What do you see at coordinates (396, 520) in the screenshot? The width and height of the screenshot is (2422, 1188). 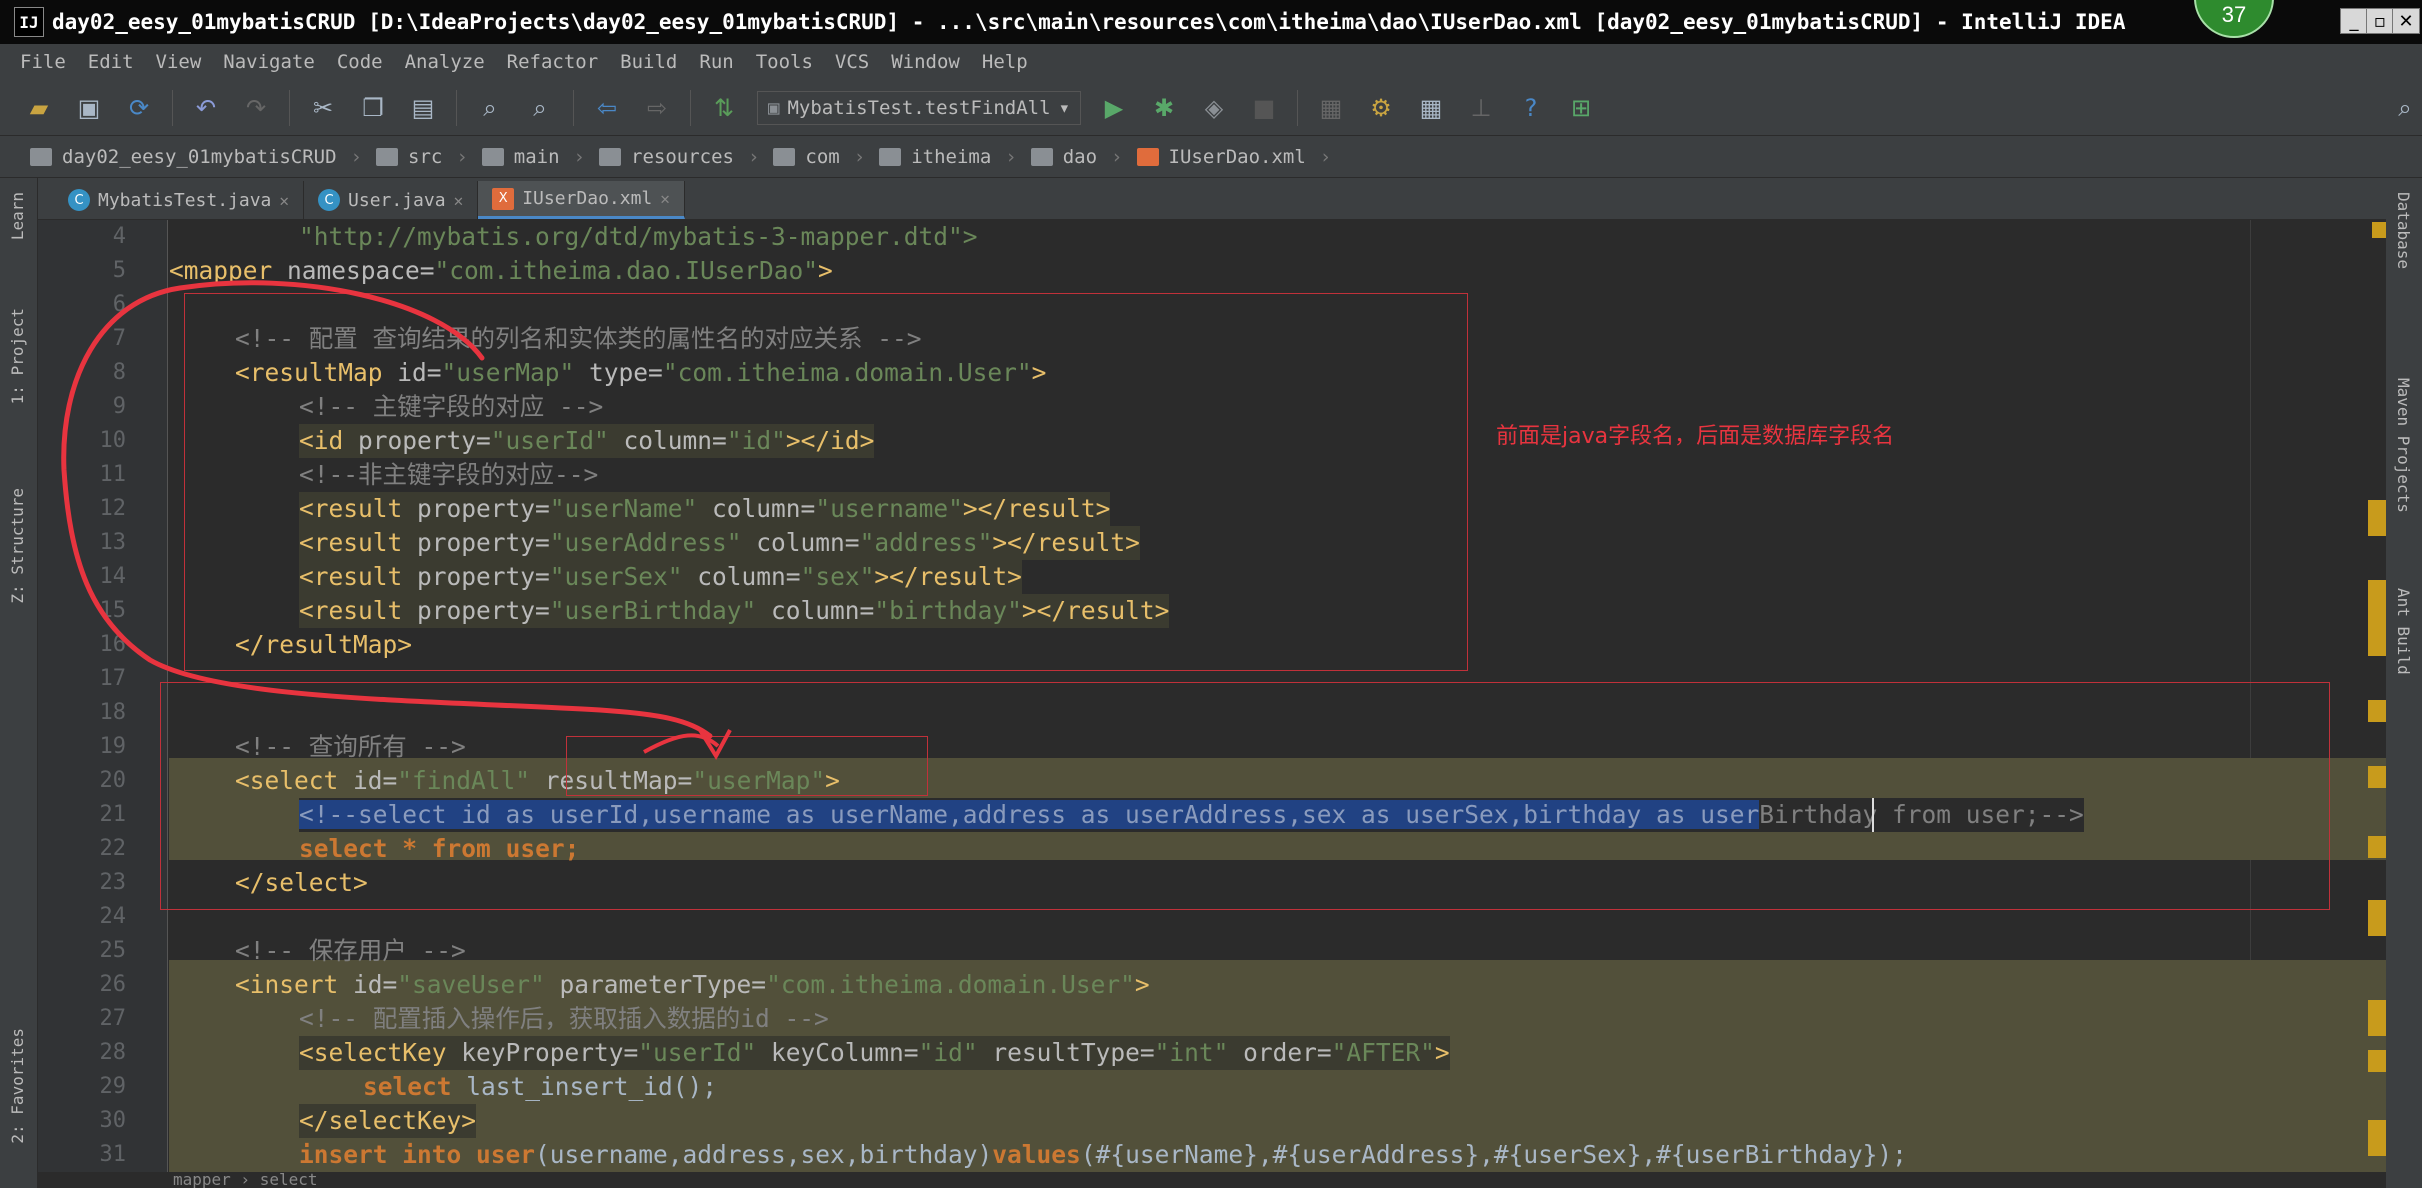 I see `annotation-arrow` at bounding box center [396, 520].